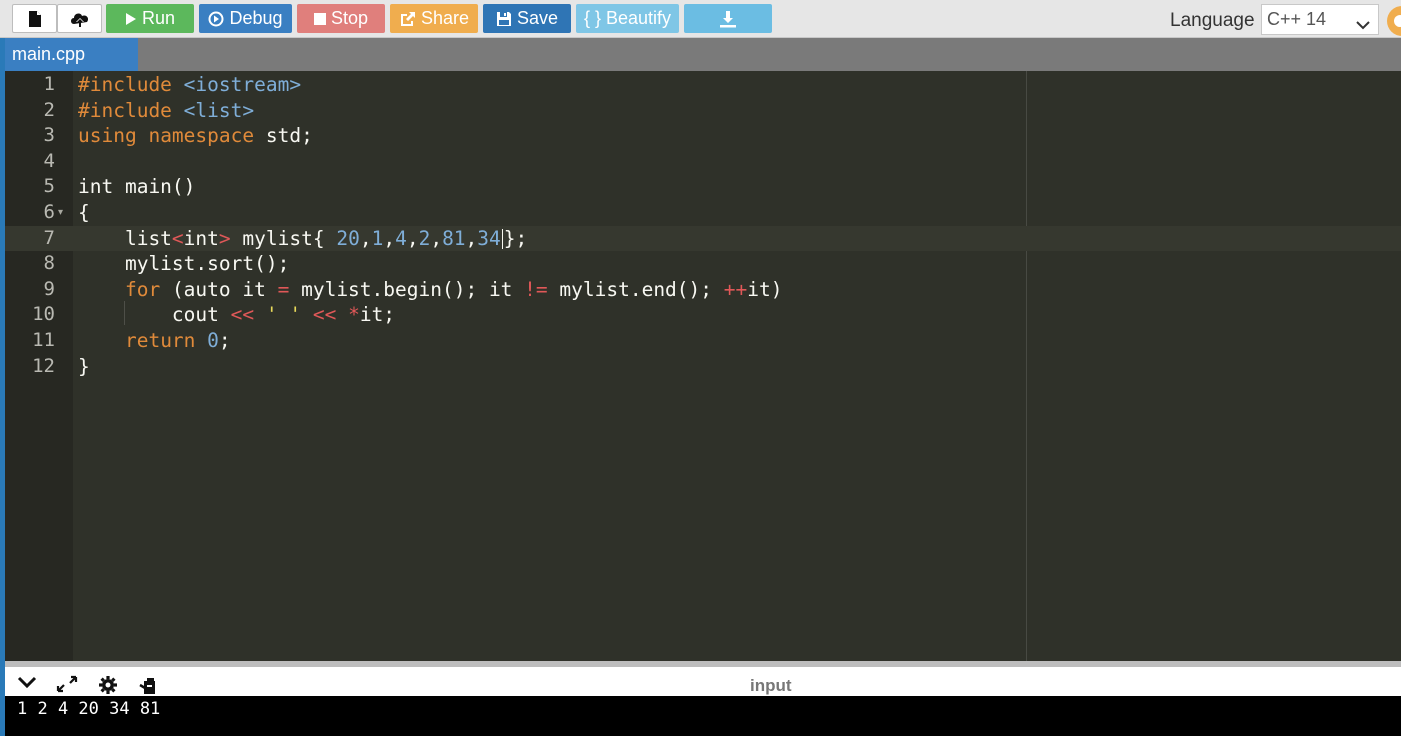 Image resolution: width=1401 pixels, height=736 pixels. I want to click on output-toolbar: input, so click(703, 678).